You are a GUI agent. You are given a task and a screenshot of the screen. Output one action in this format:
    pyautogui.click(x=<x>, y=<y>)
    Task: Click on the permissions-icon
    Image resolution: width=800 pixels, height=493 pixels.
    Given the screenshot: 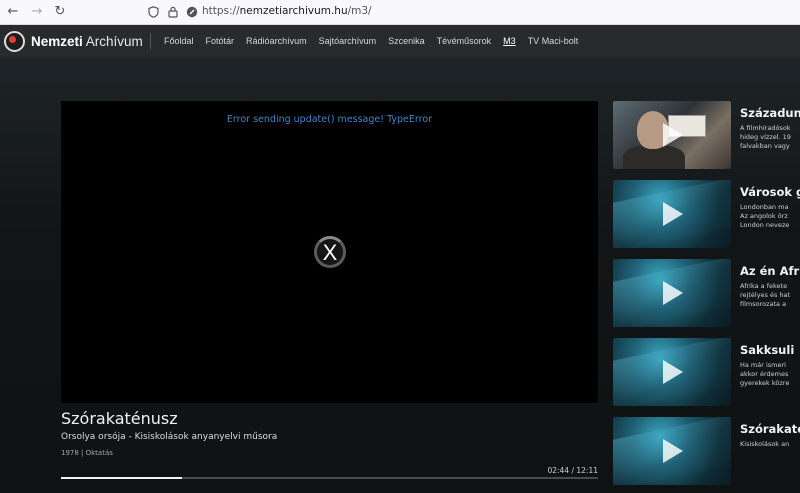 What is the action you would take?
    pyautogui.click(x=191, y=11)
    